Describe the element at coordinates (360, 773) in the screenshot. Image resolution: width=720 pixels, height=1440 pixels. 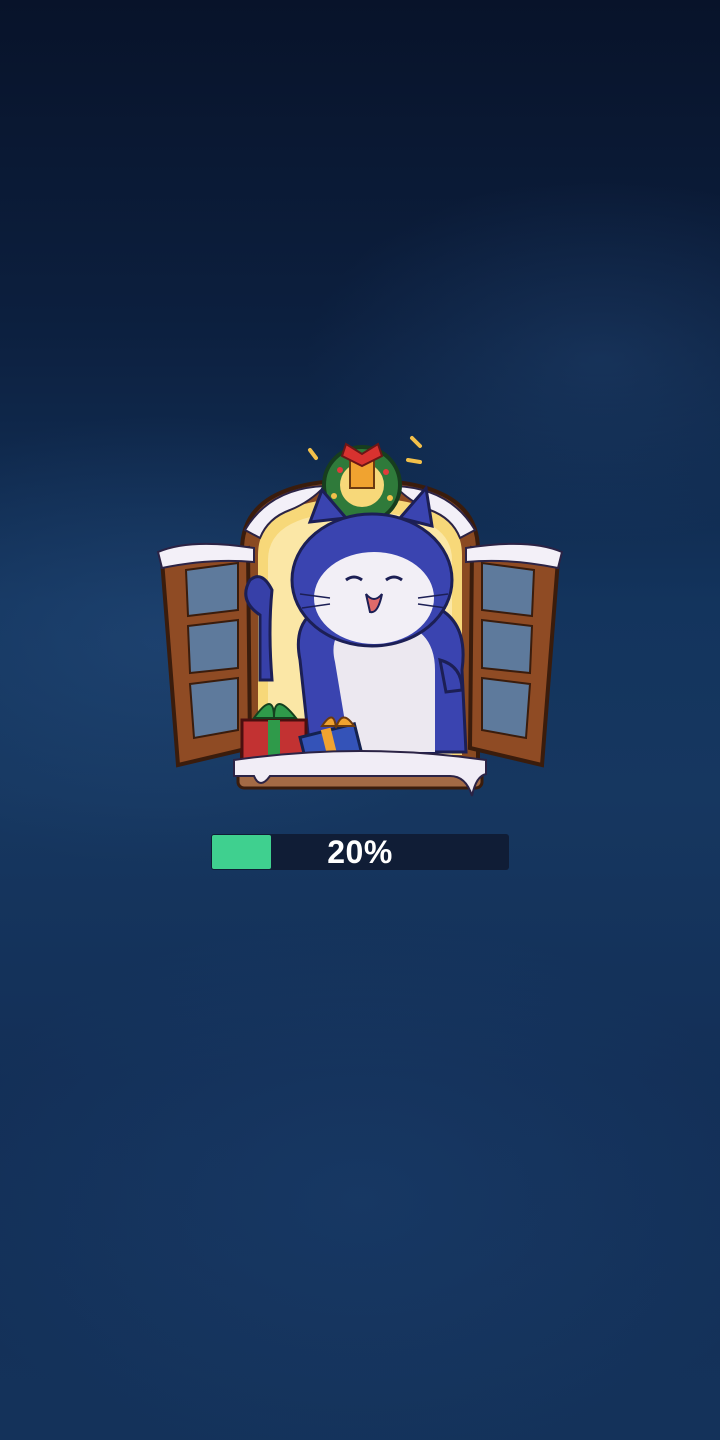
I see `snowy-window-sill` at that location.